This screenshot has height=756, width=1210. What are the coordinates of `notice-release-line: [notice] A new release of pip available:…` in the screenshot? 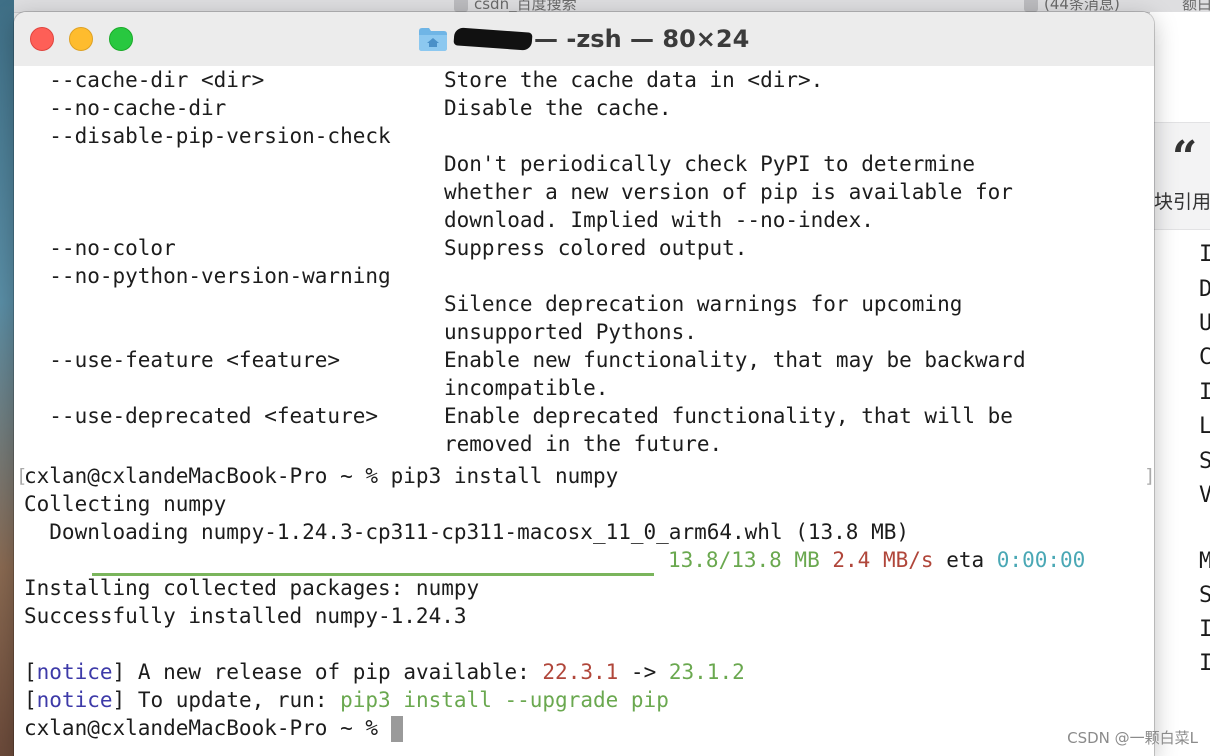 It's located at (384, 672).